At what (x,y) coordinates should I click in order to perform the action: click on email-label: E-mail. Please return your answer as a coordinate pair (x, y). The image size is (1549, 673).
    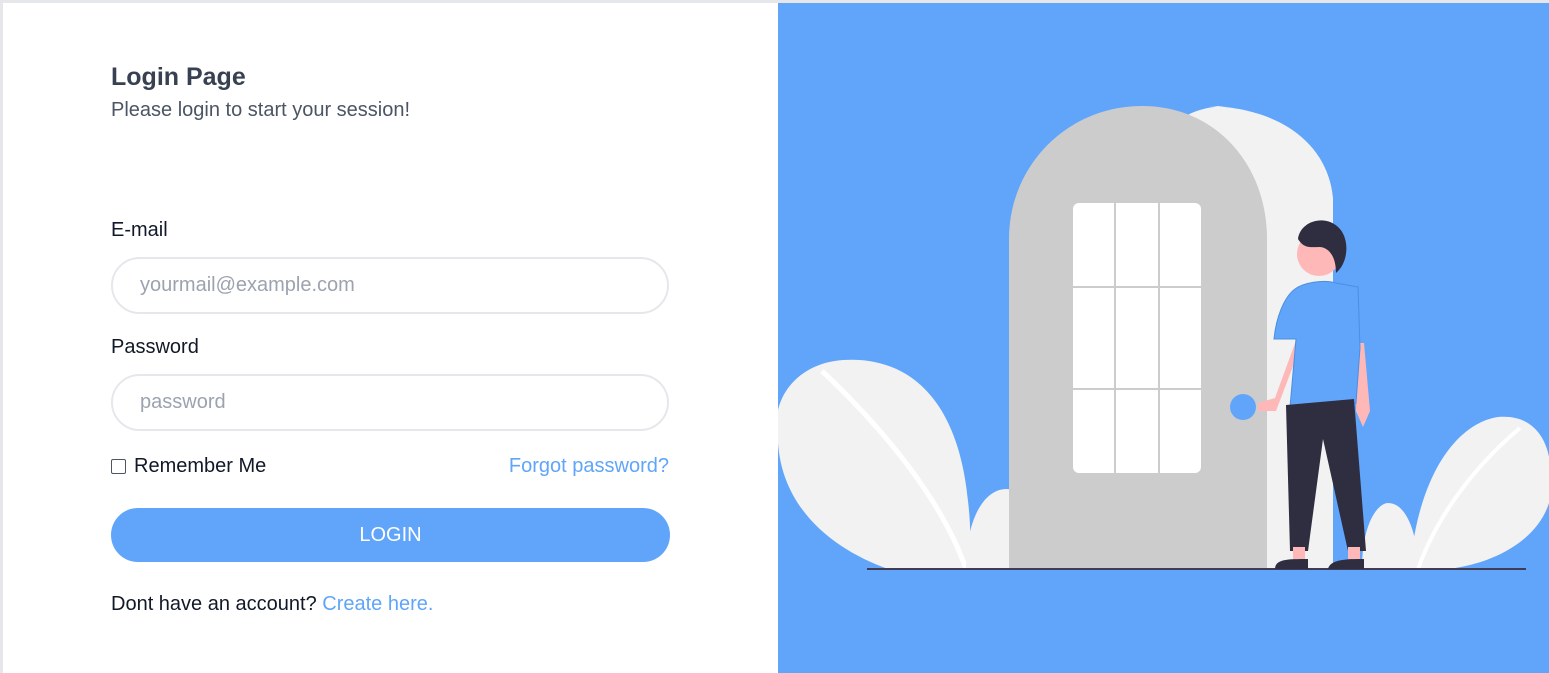
    Looking at the image, I should click on (139, 230).